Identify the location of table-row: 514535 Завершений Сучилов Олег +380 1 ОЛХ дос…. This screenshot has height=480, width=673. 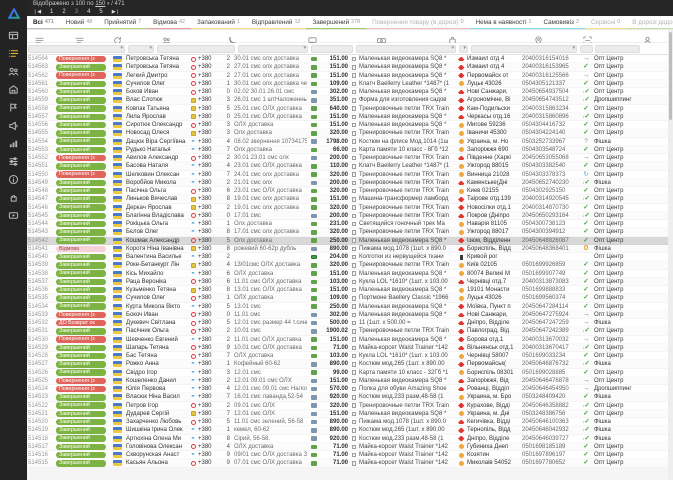
(347, 298).